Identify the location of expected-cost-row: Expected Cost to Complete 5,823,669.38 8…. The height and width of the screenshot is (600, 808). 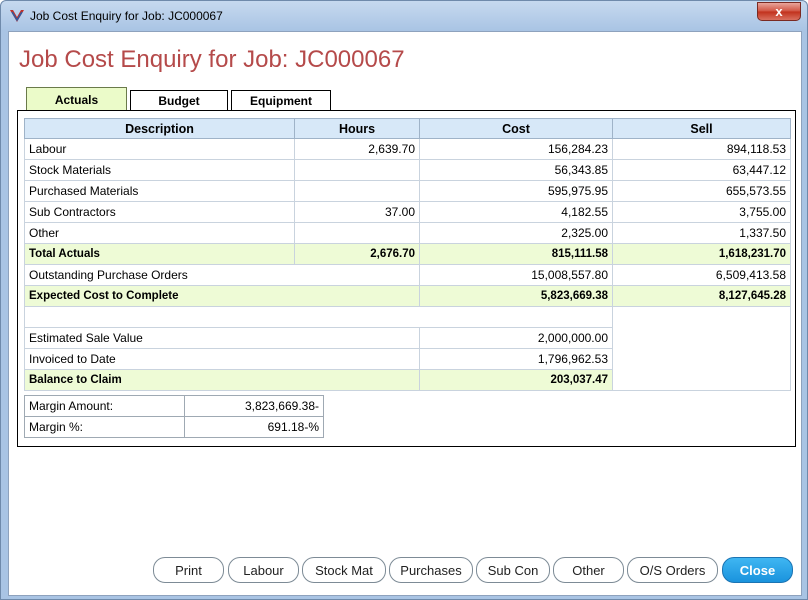
(407, 296).